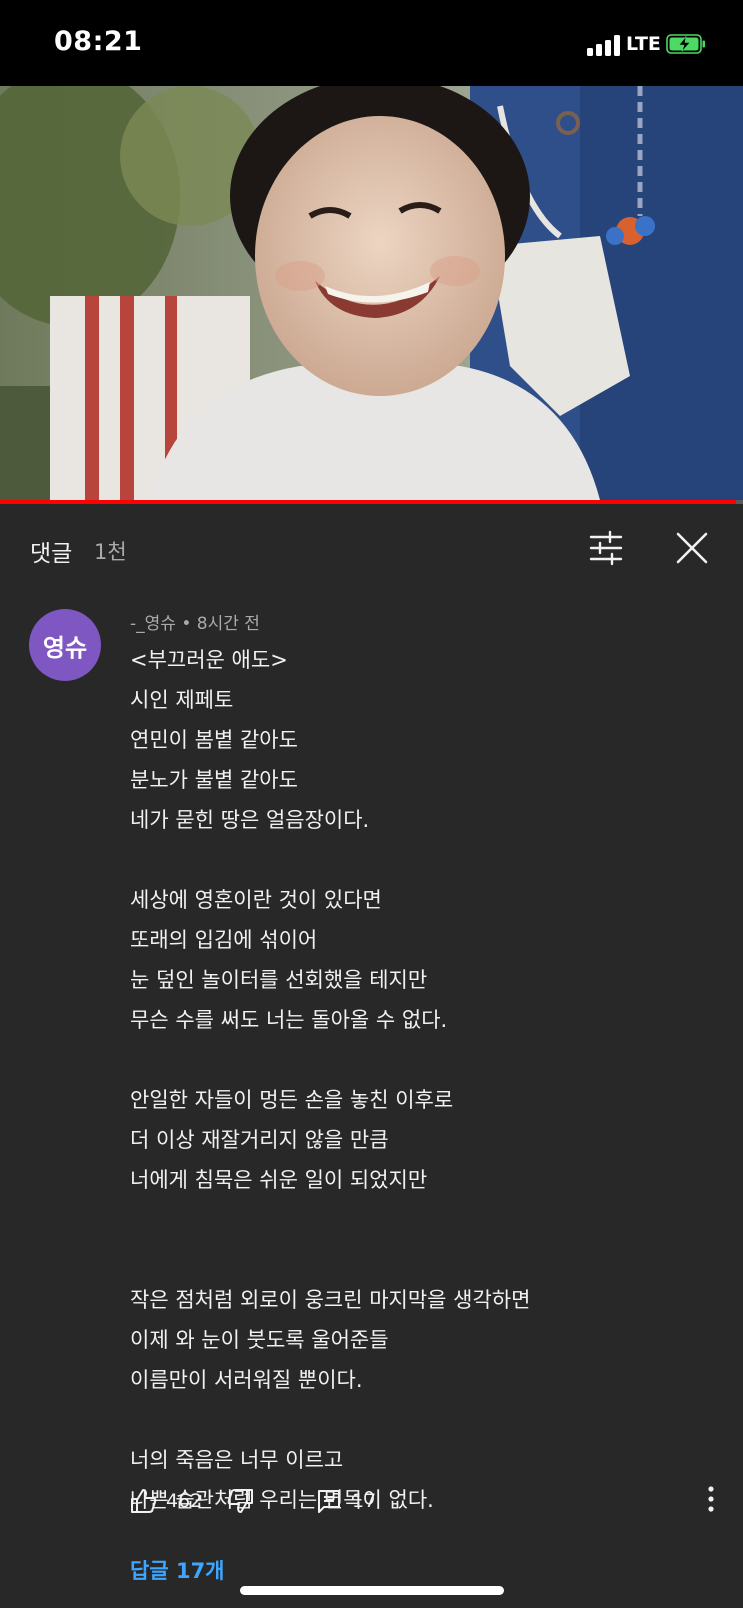  Describe the element at coordinates (371, 548) in the screenshot. I see `comments-header: 댓글 1천` at that location.